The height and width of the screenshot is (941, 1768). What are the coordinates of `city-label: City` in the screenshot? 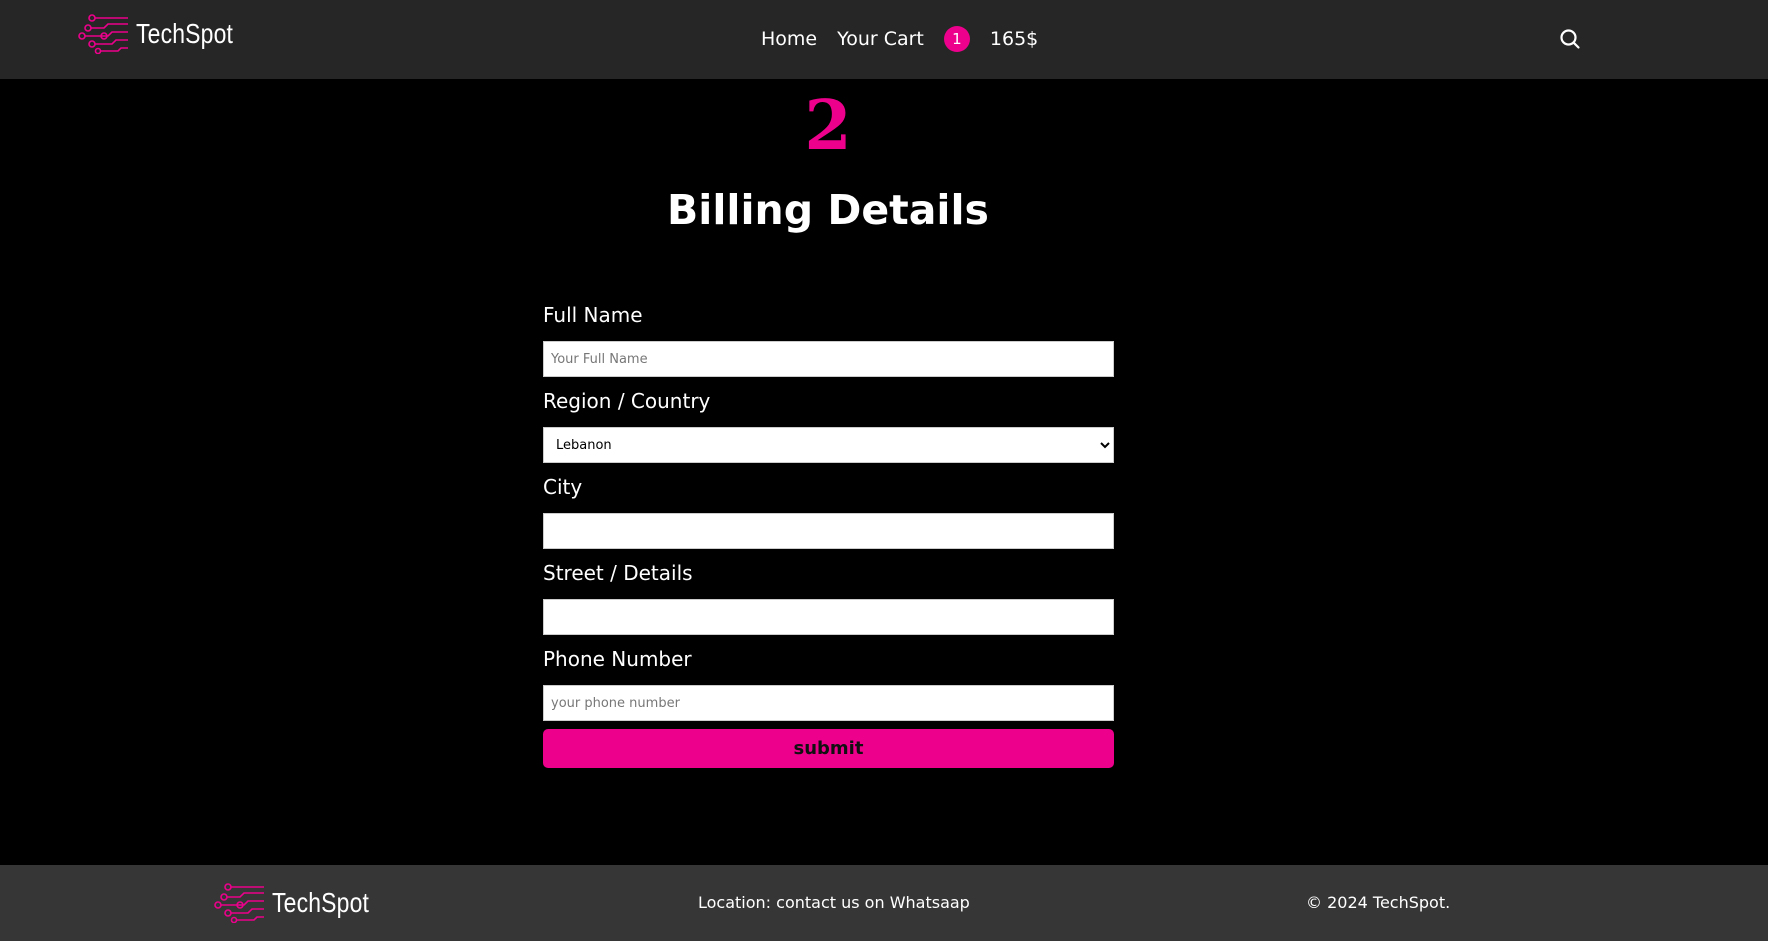 It's located at (563, 487).